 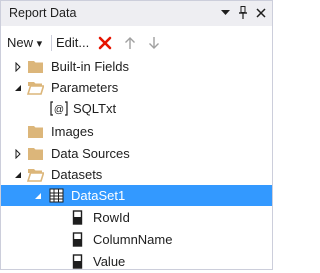 What do you see at coordinates (136, 131) in the screenshot?
I see `tree-item-images: Images` at bounding box center [136, 131].